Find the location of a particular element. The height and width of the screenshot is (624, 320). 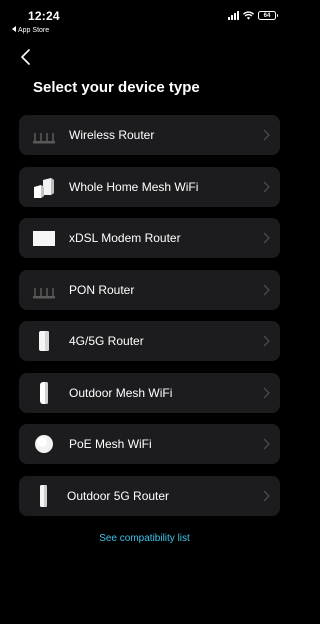

device-item-xdsl-modem-router: xDSL Modem Router is located at coordinates (149, 238).